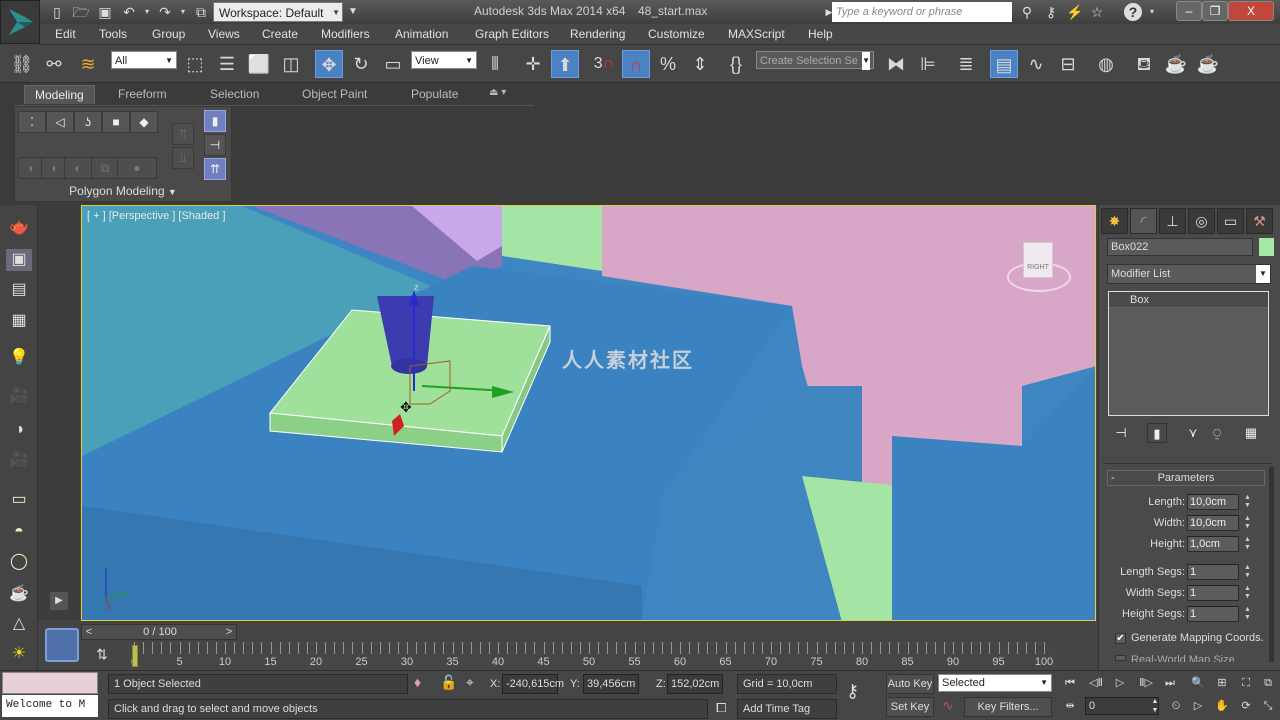 This screenshot has height=720, width=1280. Describe the element at coordinates (695, 684) in the screenshot. I see `z-coordinate-field: 152,02cm` at that location.